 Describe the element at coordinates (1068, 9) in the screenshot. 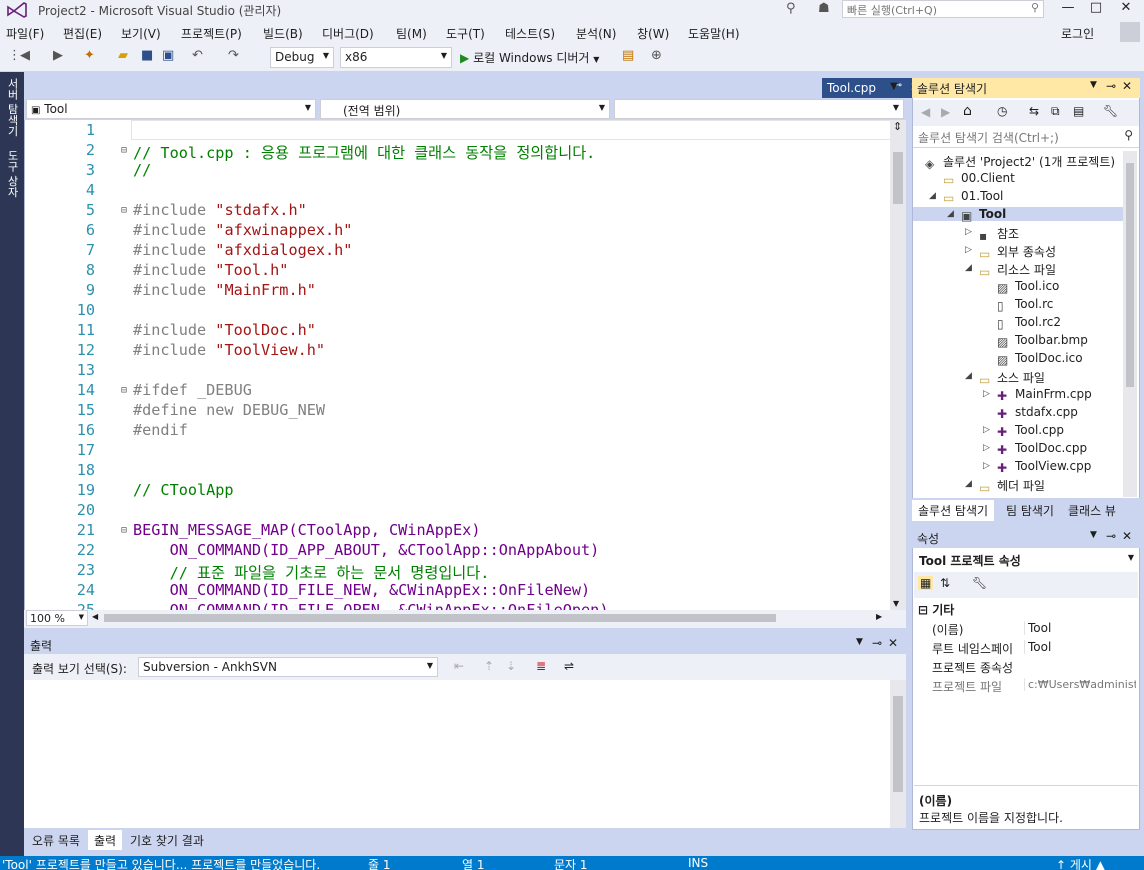

I see `minimize-button: —` at that location.